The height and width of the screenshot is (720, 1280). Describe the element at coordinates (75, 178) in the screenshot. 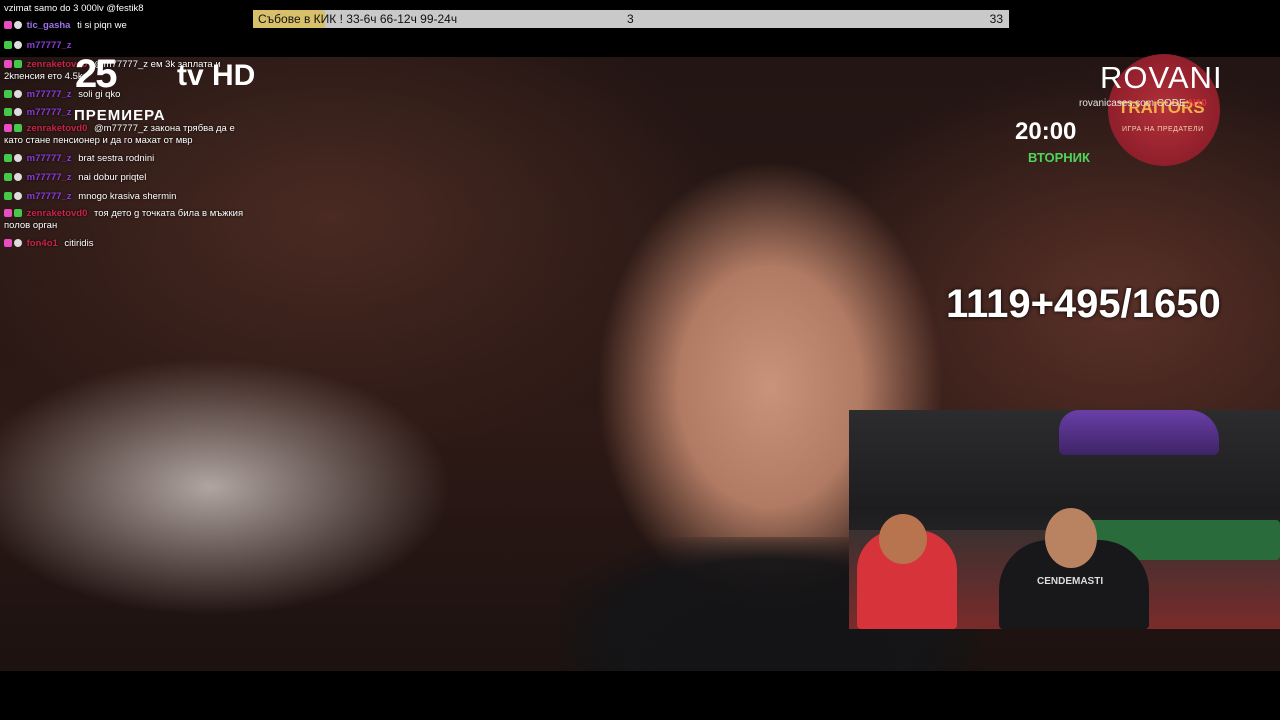

I see `chat-line: m77777_z nai dobur priqtel` at that location.